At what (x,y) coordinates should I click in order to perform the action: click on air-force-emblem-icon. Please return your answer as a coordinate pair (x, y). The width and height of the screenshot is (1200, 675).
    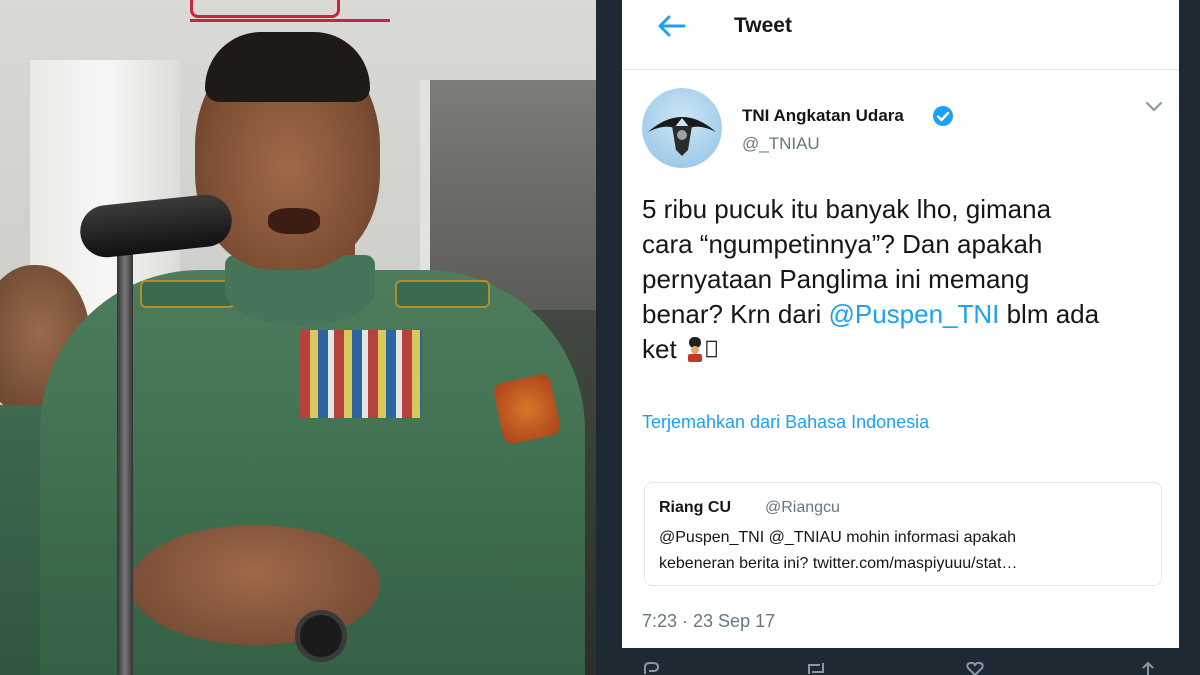
    Looking at the image, I should click on (682, 136).